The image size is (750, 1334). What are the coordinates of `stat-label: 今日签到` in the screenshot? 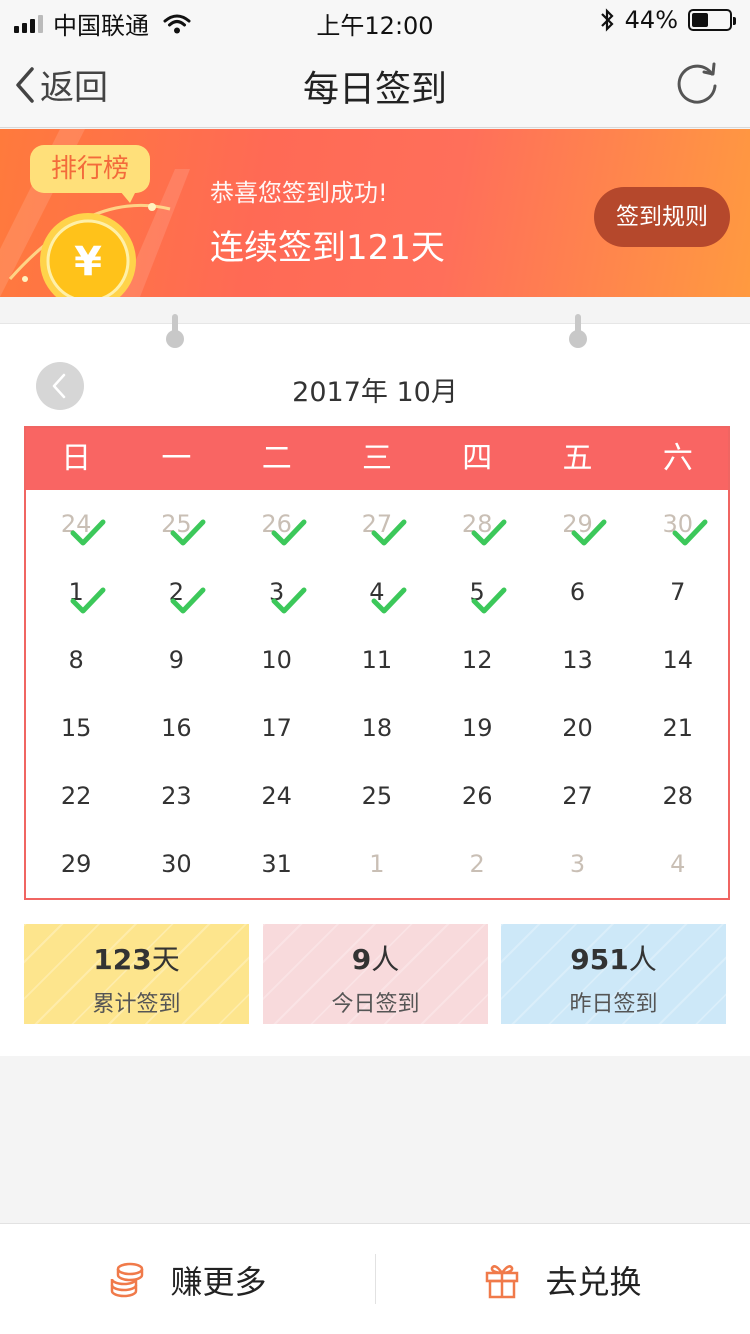 It's located at (375, 1004).